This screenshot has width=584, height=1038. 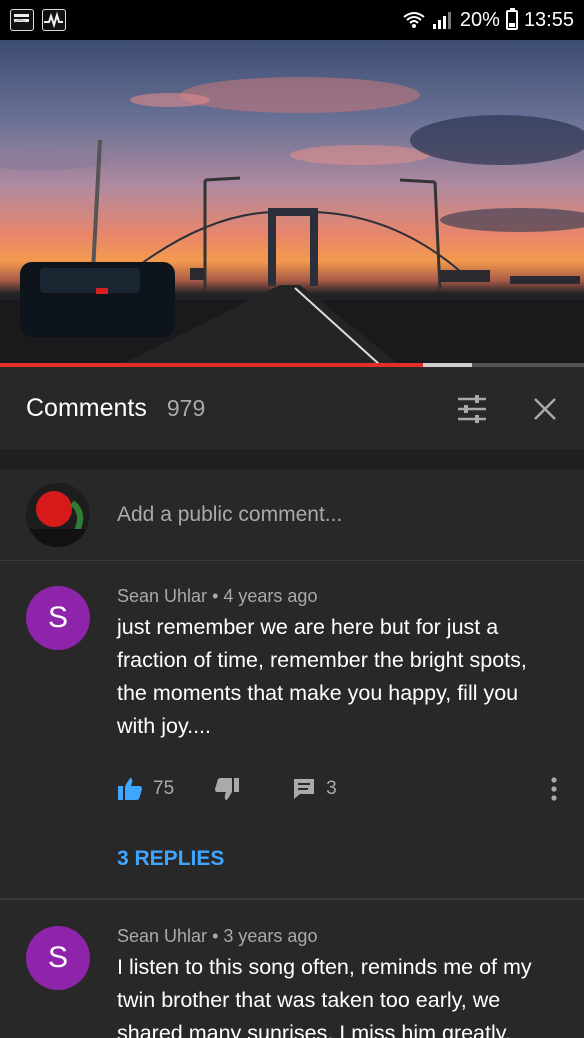 I want to click on comment-meta: Sean Uhlar • 3 years ago, so click(x=337, y=936).